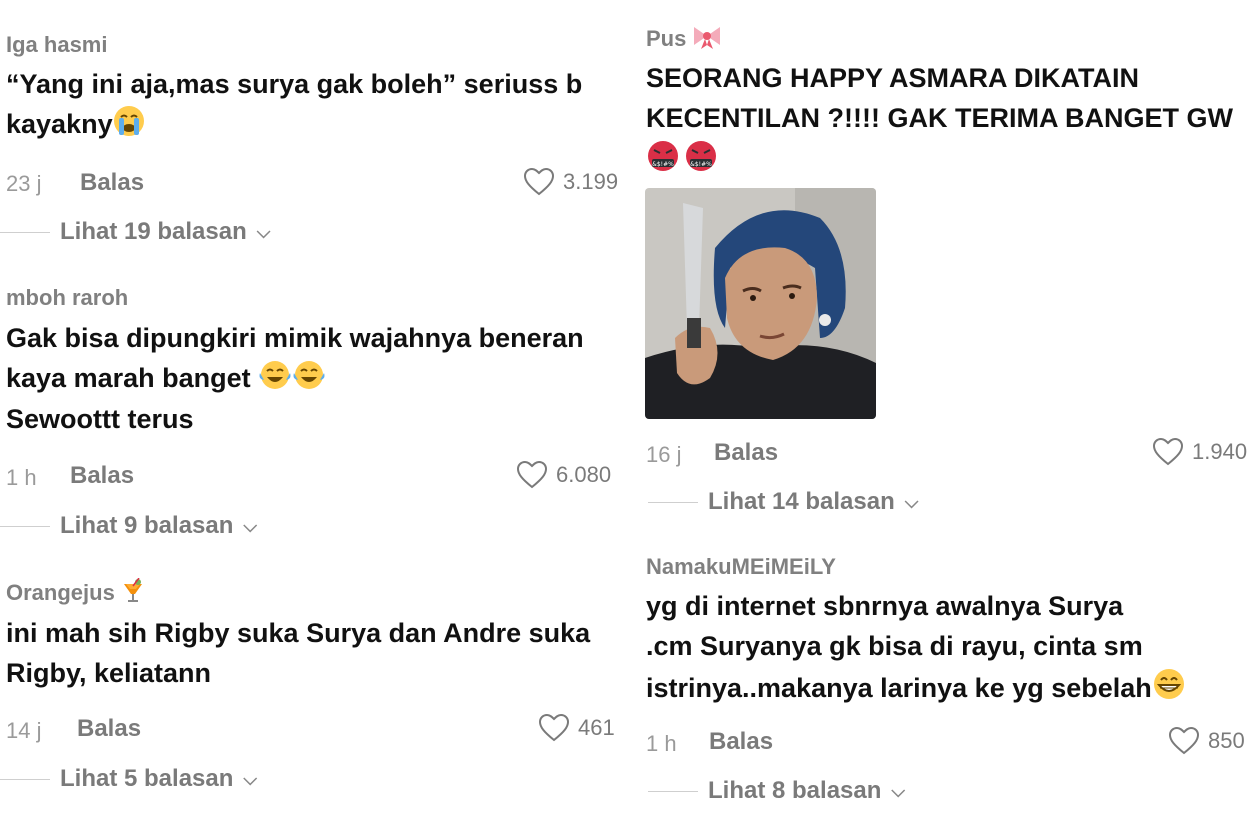  What do you see at coordinates (682, 156) in the screenshot?
I see `emoji-row: &$!#% &$!#%` at bounding box center [682, 156].